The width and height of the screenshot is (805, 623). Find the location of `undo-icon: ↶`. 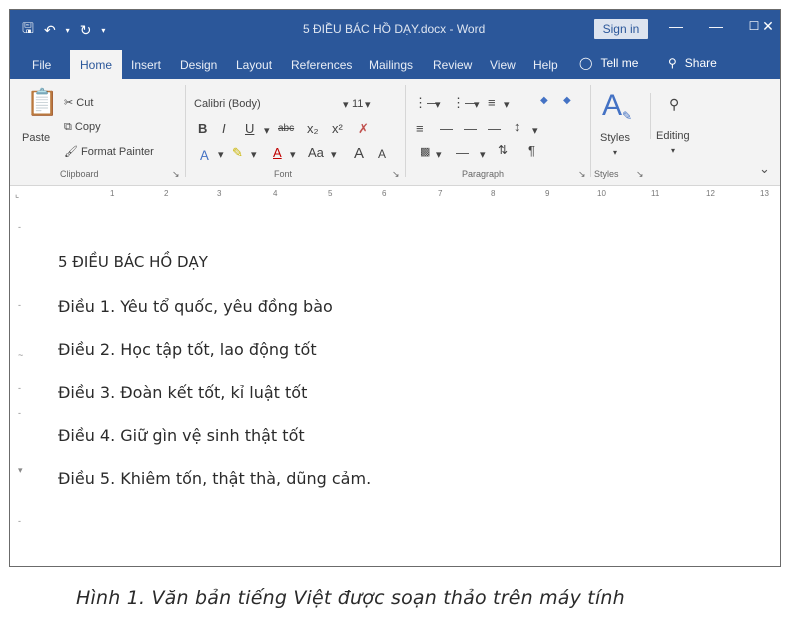

undo-icon: ↶ is located at coordinates (50, 30).